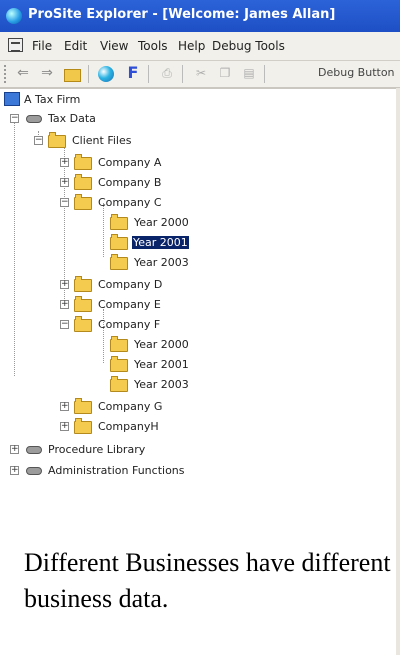 The width and height of the screenshot is (400, 656). What do you see at coordinates (249, 73) in the screenshot?
I see `paste-icon: ▤` at bounding box center [249, 73].